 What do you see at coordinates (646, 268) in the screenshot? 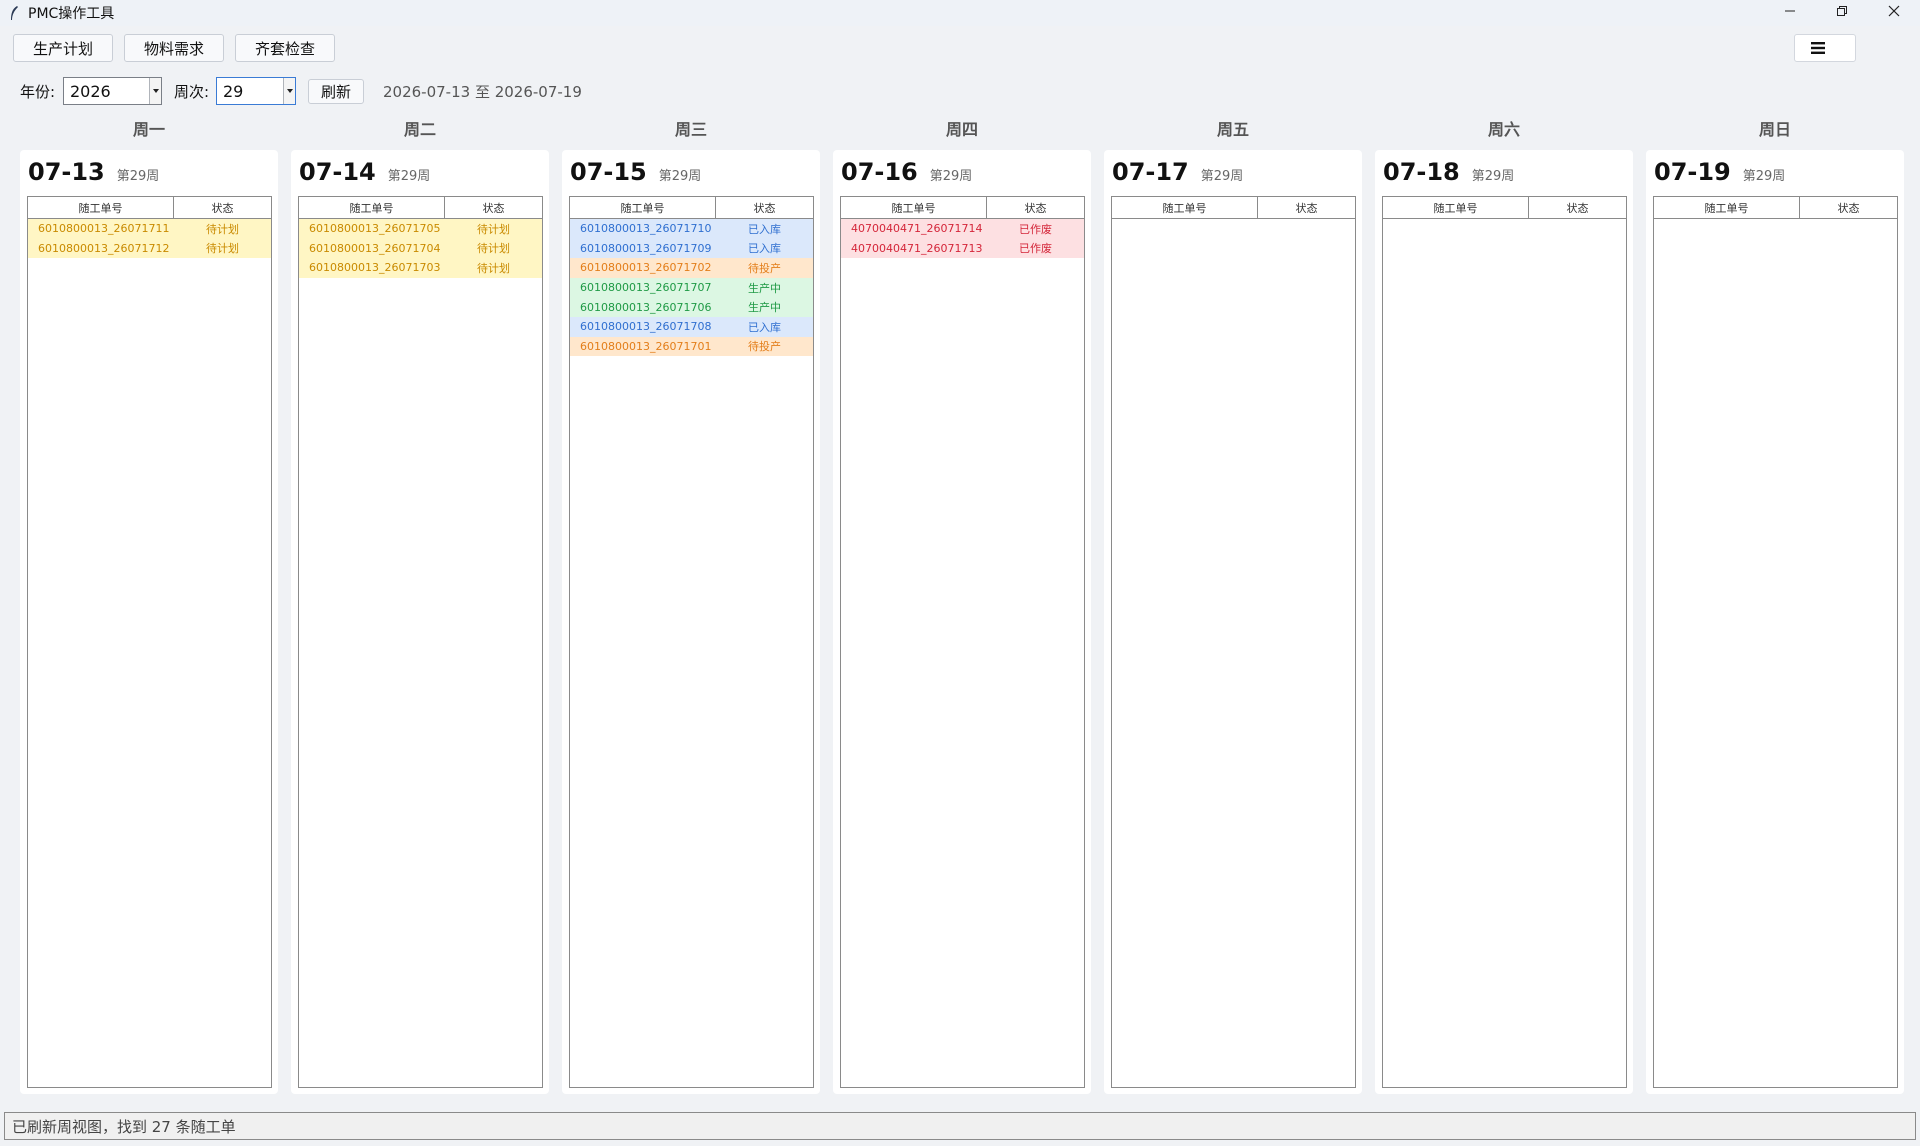
I see `order-number-cell: 6010800013_26071702` at bounding box center [646, 268].